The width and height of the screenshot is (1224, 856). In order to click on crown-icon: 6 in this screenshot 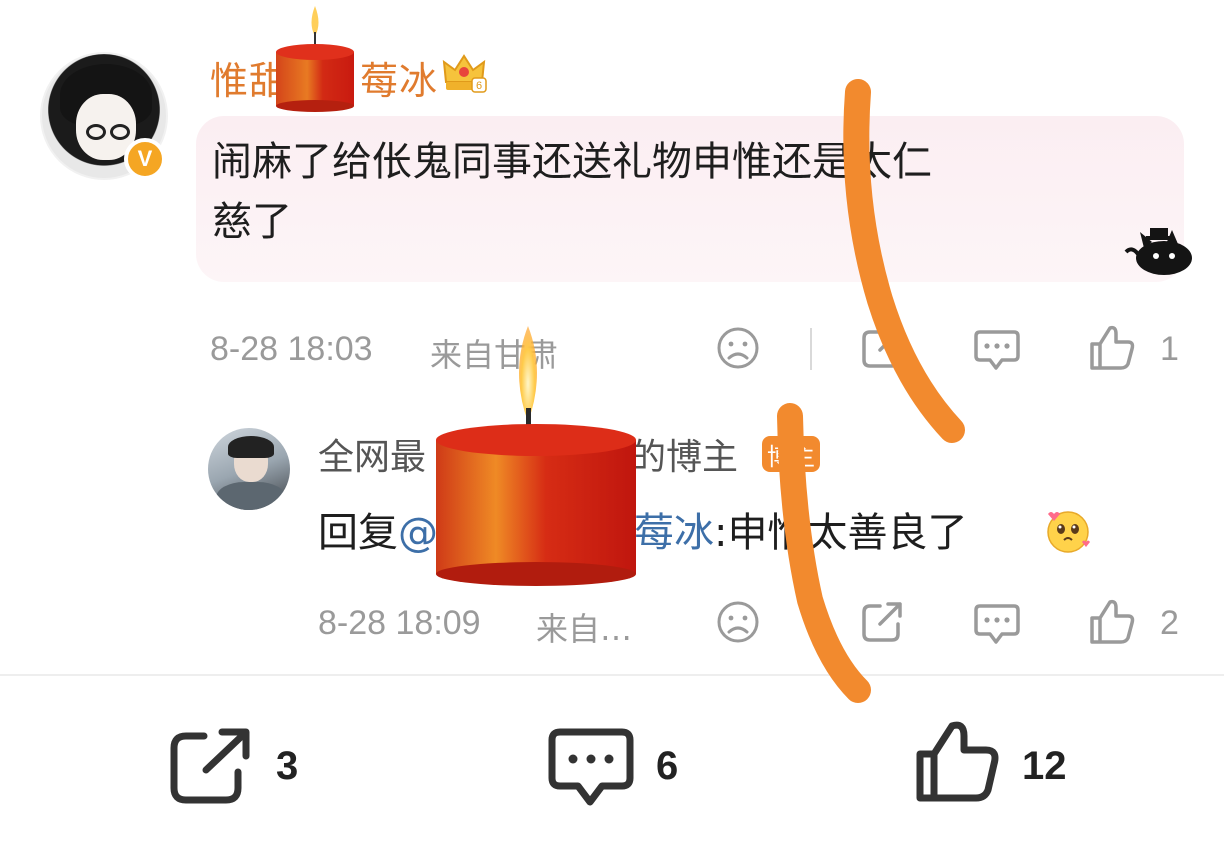, I will do `click(464, 73)`.